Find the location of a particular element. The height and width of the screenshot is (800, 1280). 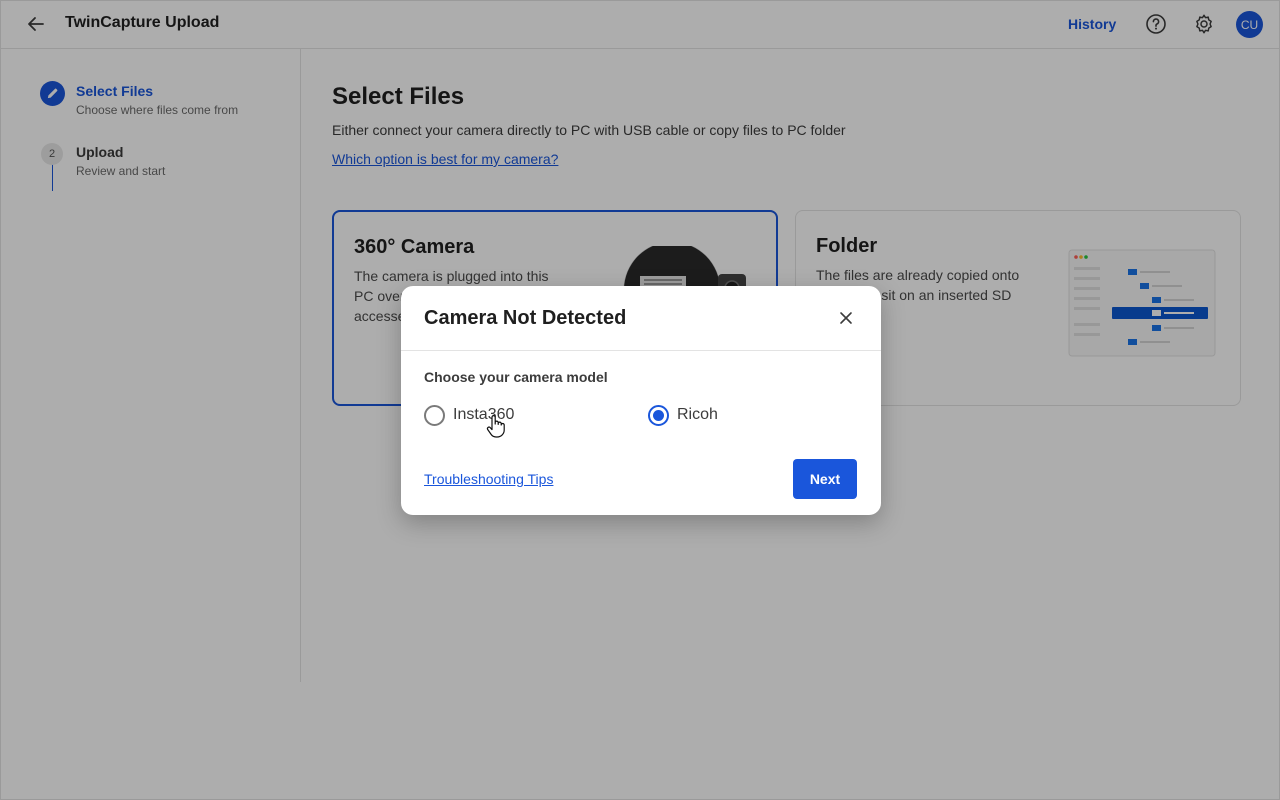

radio-option-insta360: Insta360 is located at coordinates (469, 415).